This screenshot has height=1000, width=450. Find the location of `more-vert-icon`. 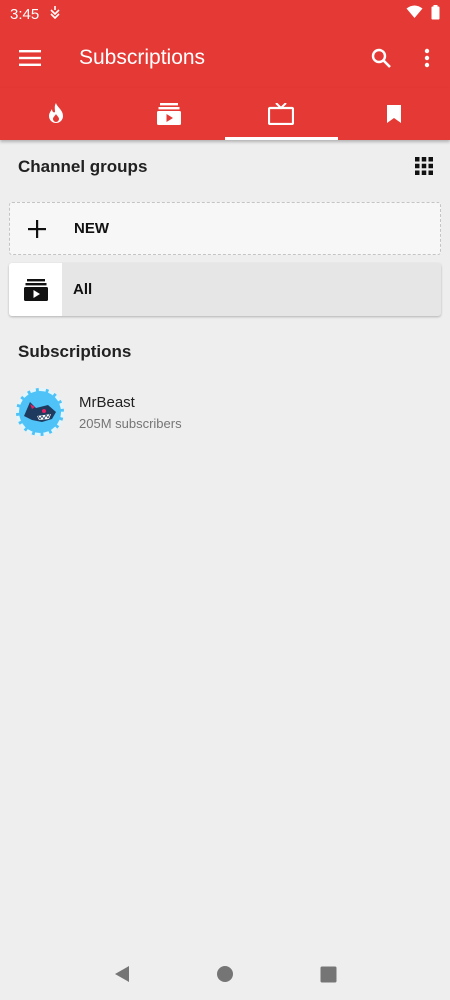

more-vert-icon is located at coordinates (427, 58).